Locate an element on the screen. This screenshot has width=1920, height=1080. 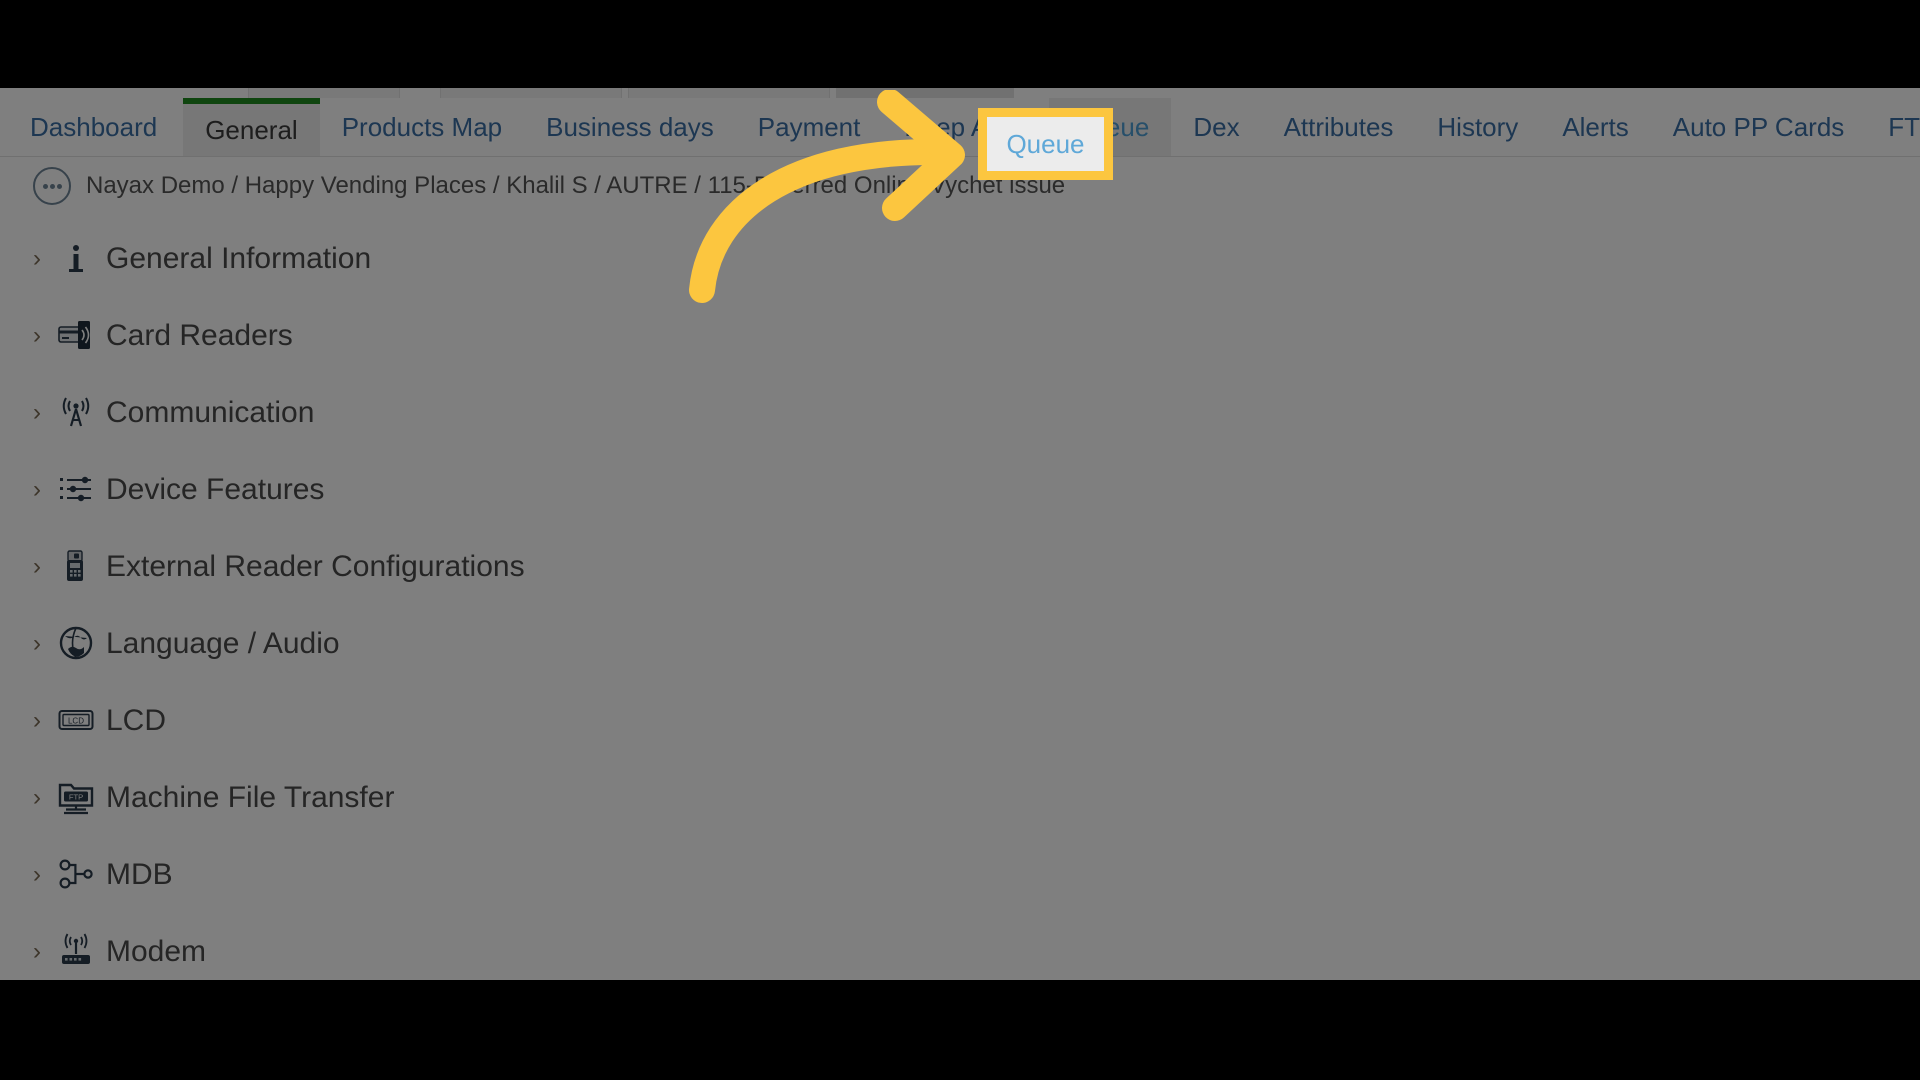
tab-products-map: Products Map is located at coordinates (422, 127).